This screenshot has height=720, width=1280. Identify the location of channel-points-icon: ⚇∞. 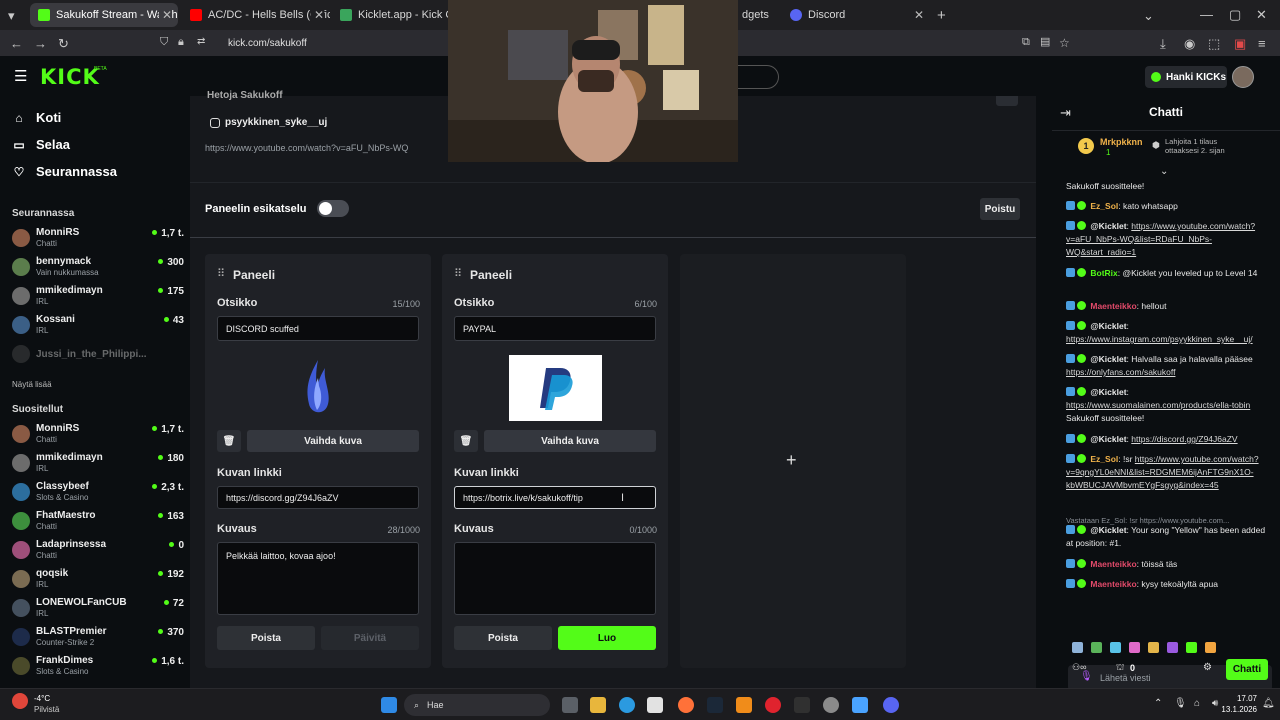
(1079, 667).